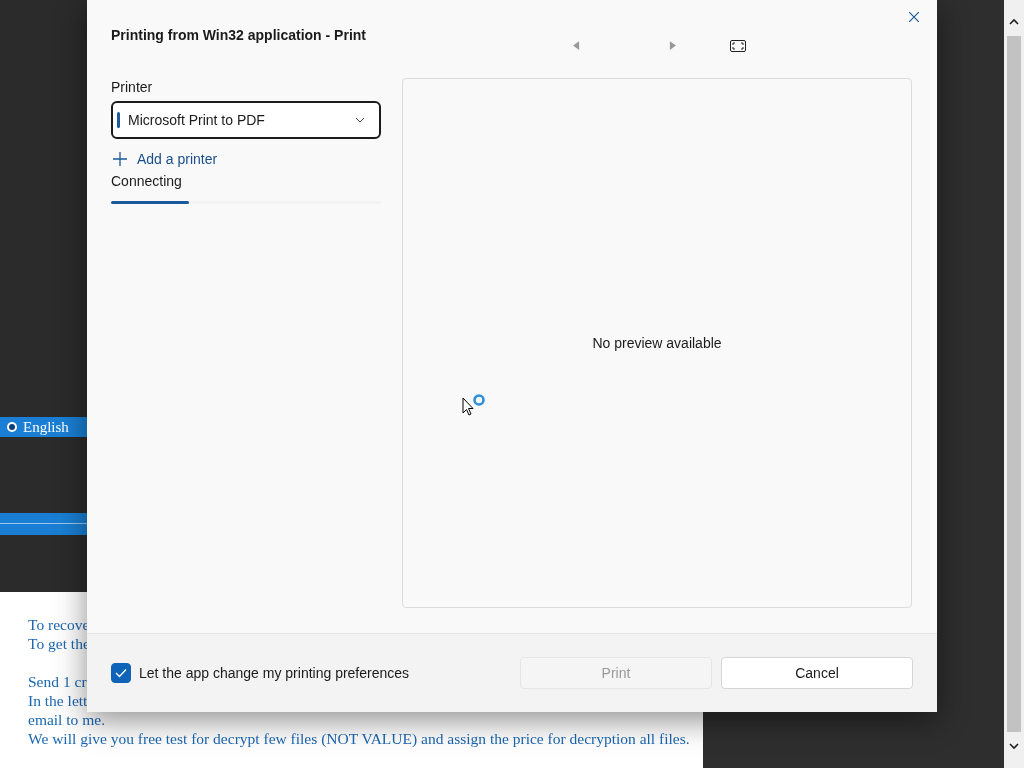 The image size is (1024, 768). I want to click on next-page-icon, so click(672, 45).